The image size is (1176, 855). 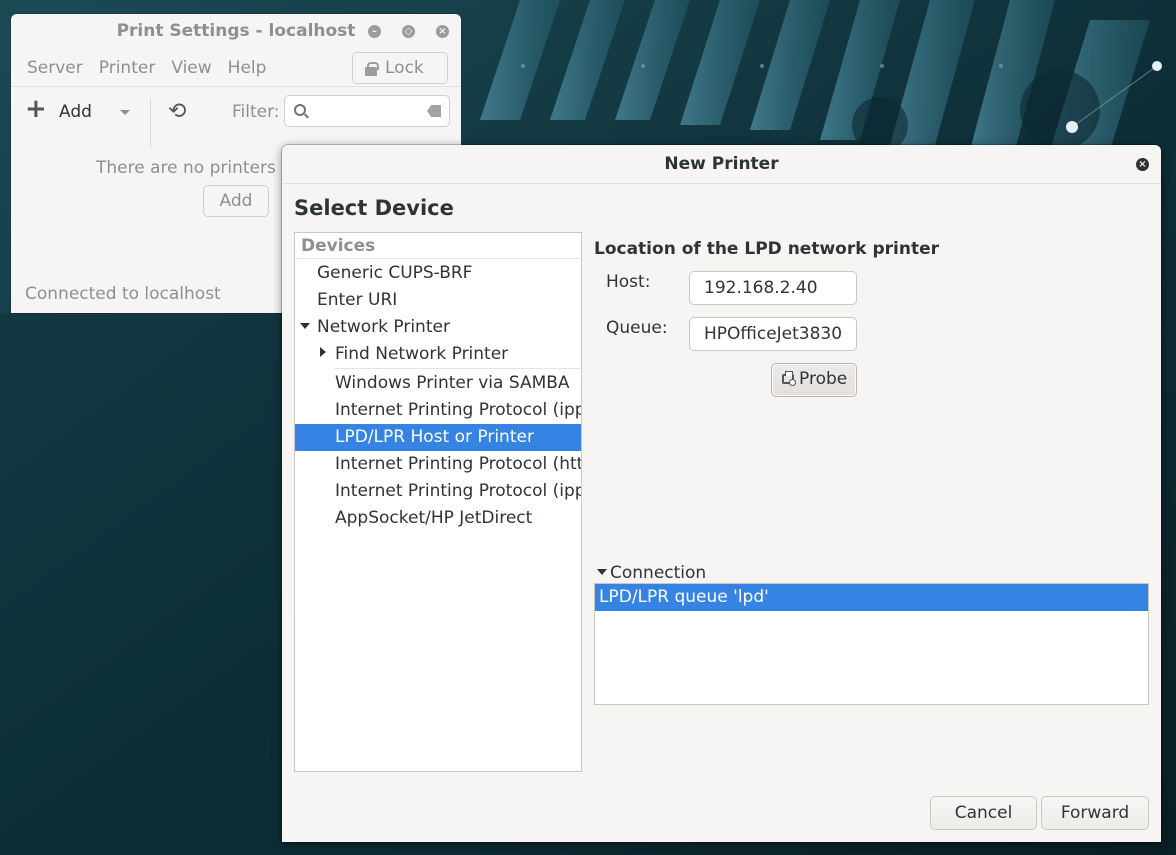 What do you see at coordinates (367, 111) in the screenshot?
I see `filter-input` at bounding box center [367, 111].